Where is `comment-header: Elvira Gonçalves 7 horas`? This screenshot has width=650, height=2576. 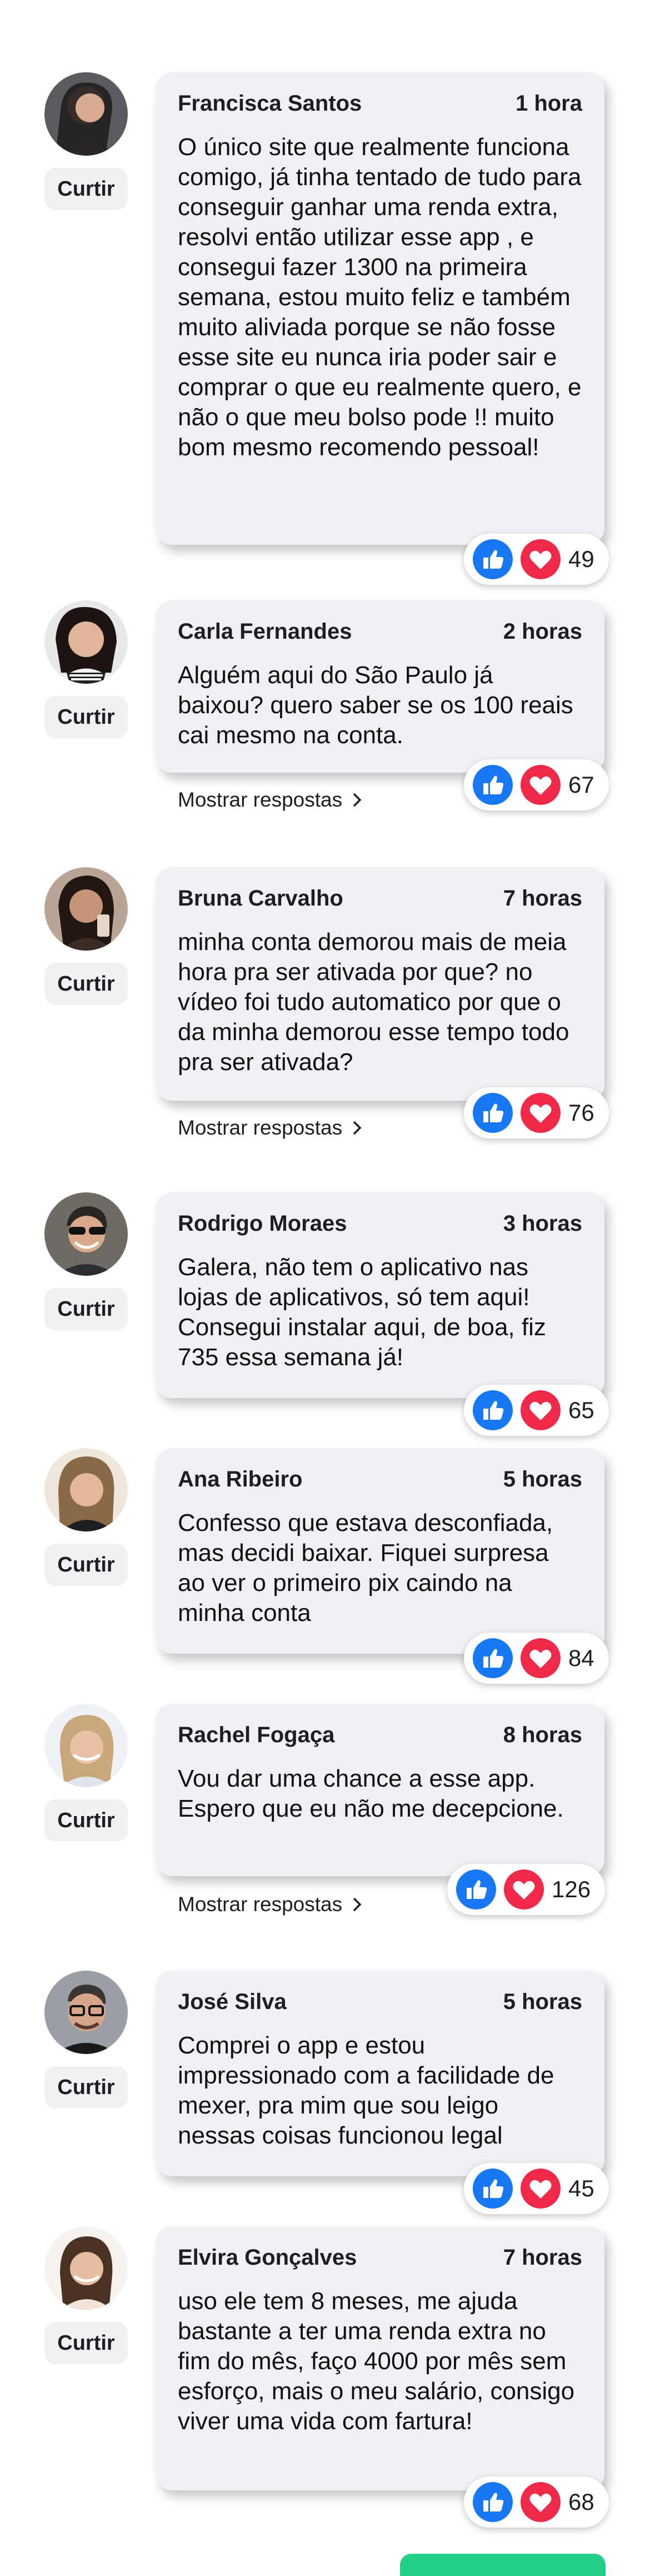 comment-header: Elvira Gonçalves 7 horas is located at coordinates (380, 2259).